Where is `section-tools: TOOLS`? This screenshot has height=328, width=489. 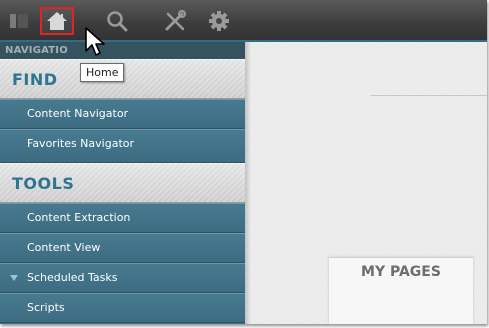 section-tools: TOOLS is located at coordinates (122, 183).